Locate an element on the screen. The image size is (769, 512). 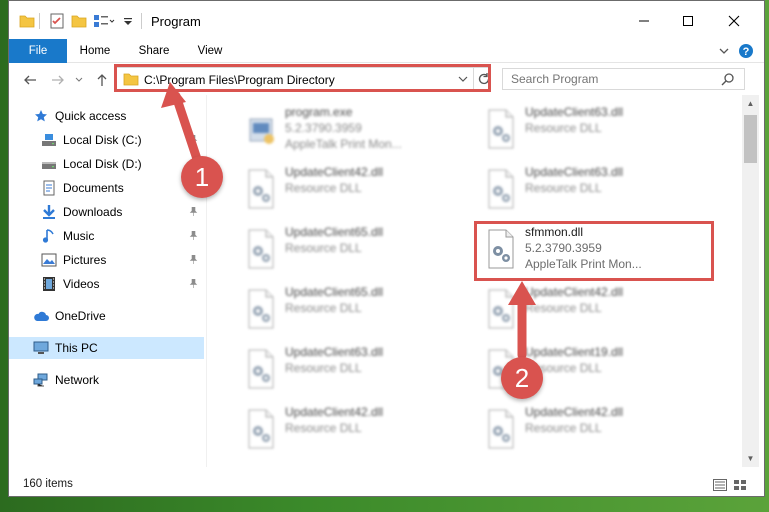
maximize-button is located at coordinates (688, 21).